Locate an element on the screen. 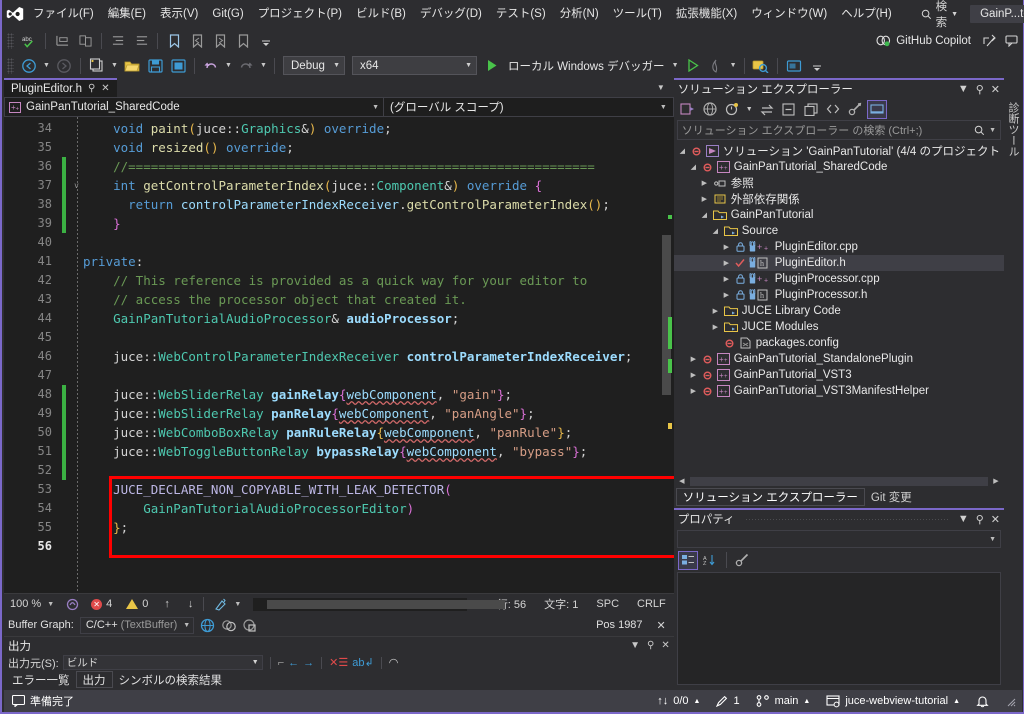  document-tab-plugineditor-h: PluginEditor.h ⚲ ✕ is located at coordinates (60, 87).